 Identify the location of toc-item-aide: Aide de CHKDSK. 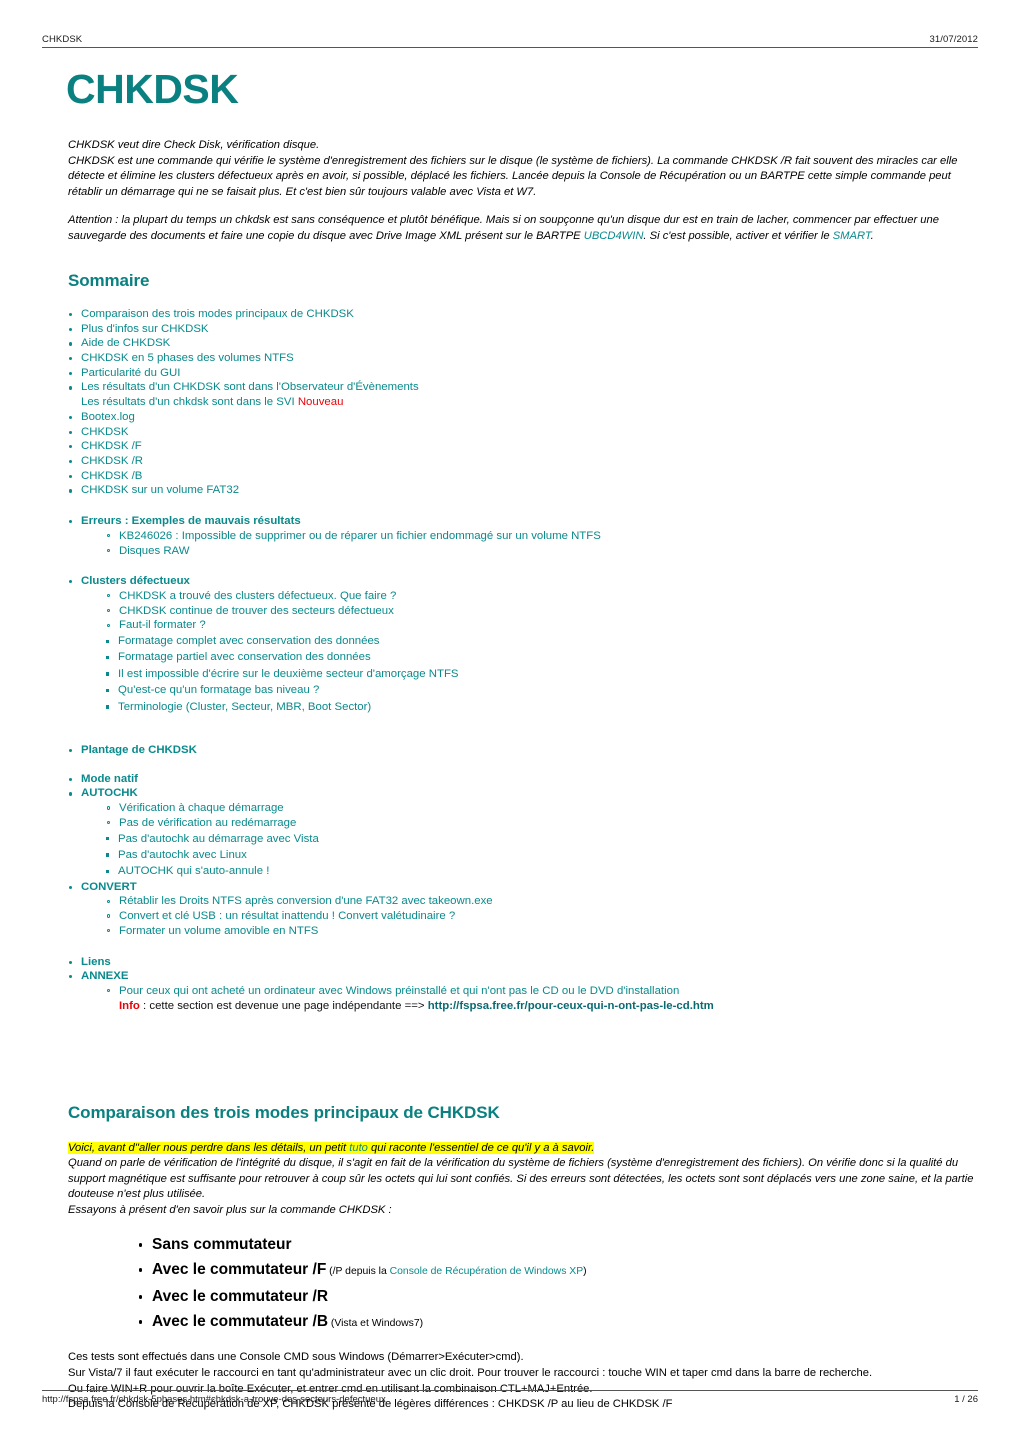
(522, 343).